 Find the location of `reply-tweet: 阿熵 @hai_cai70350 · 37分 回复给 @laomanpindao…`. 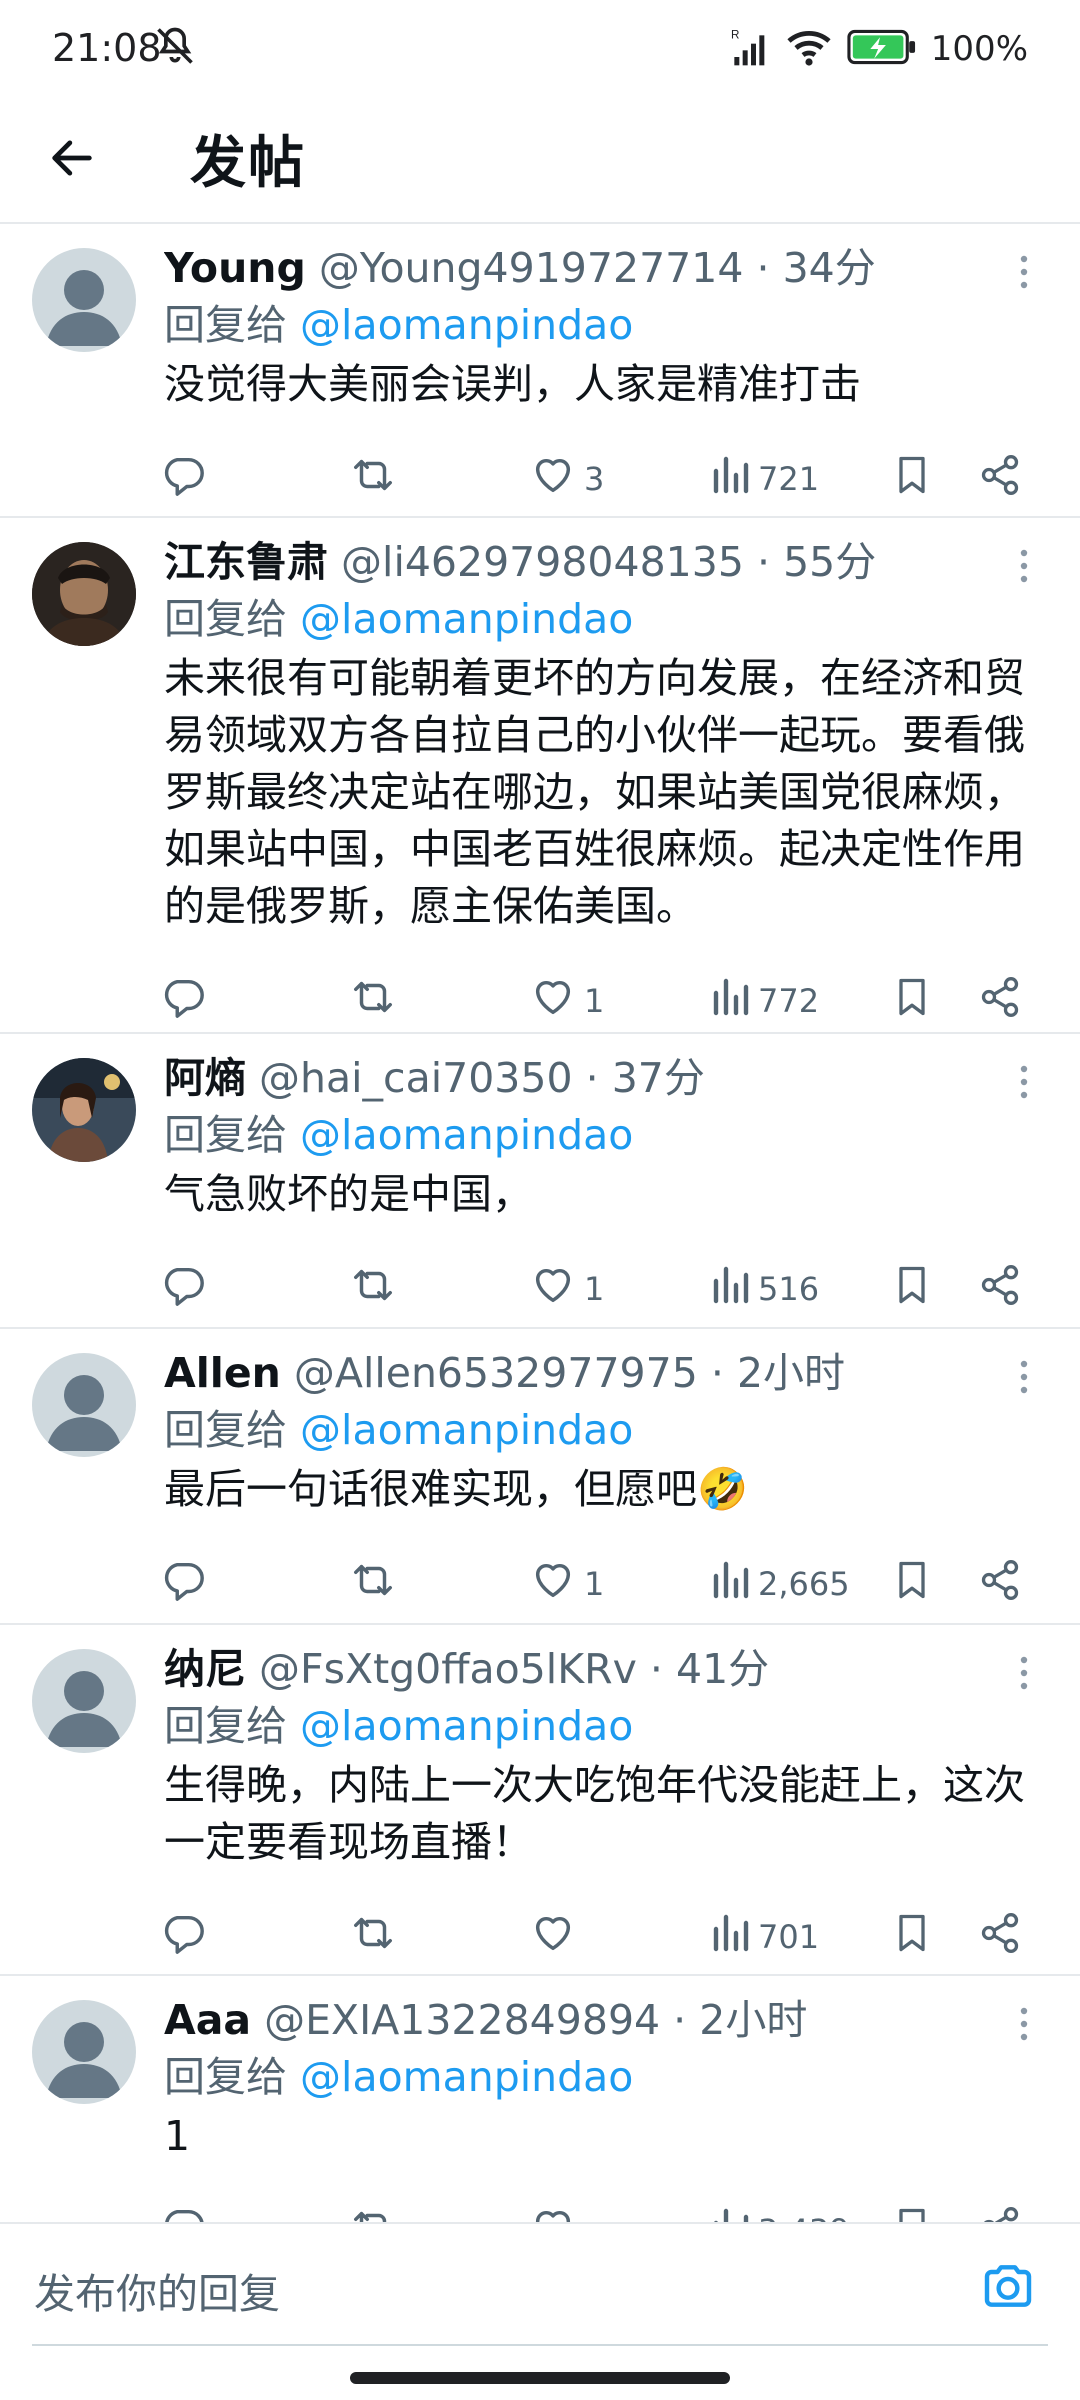

reply-tweet: 阿熵 @hai_cai70350 · 37分 回复给 @laomanpindao… is located at coordinates (540, 1181).